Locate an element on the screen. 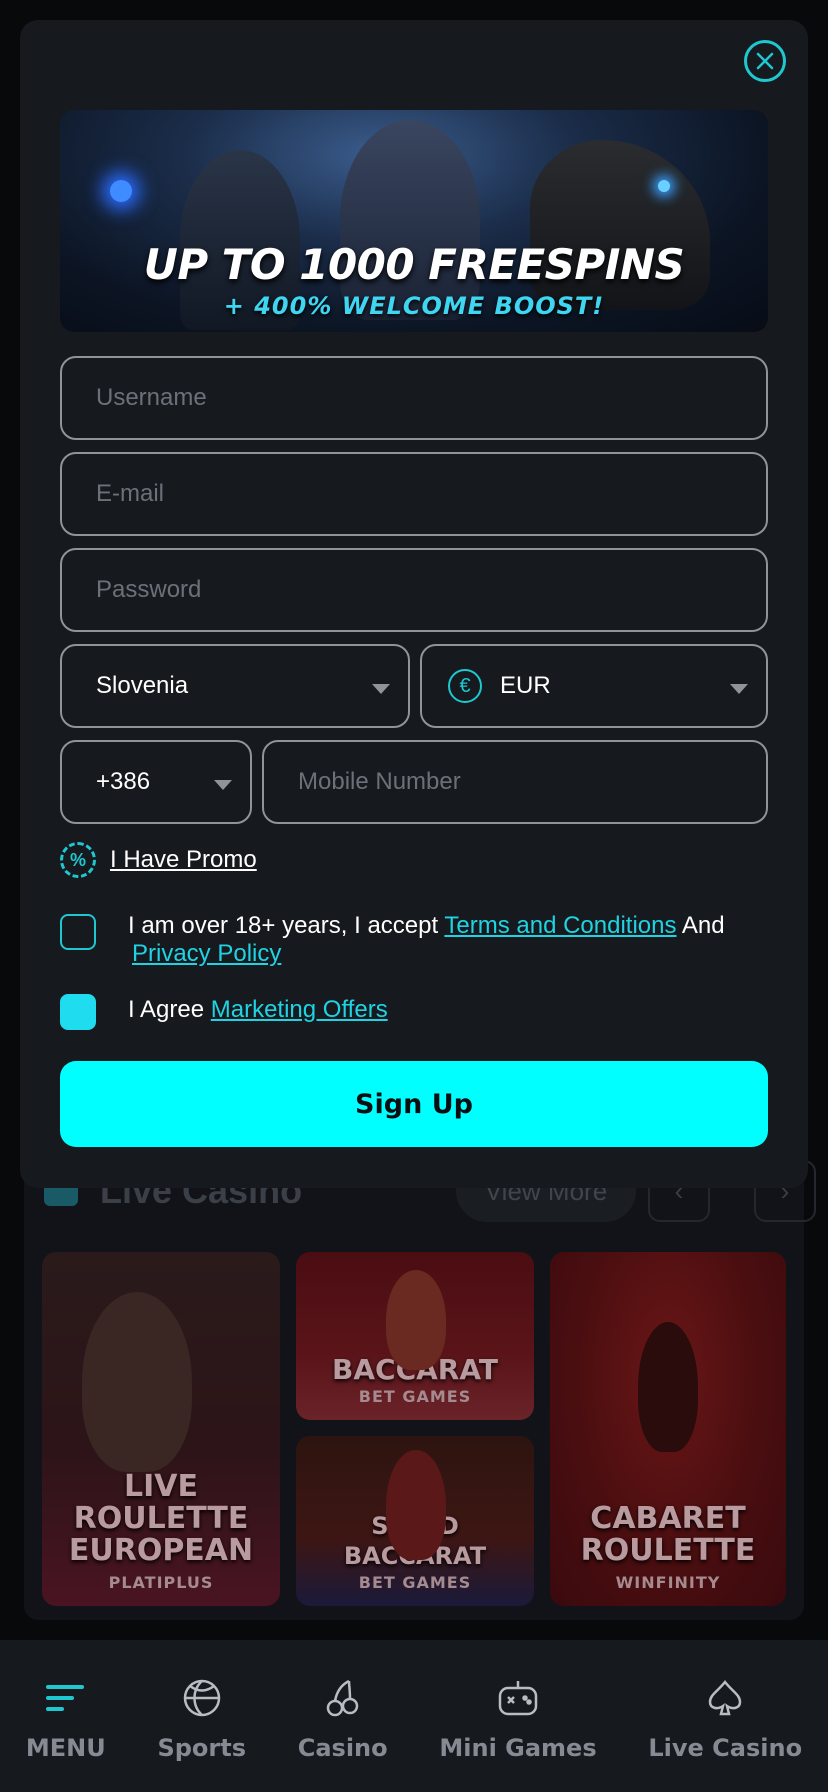 This screenshot has height=1792, width=828. banner-subtitle: + 400% WELCOME BOOST! is located at coordinates (414, 306).